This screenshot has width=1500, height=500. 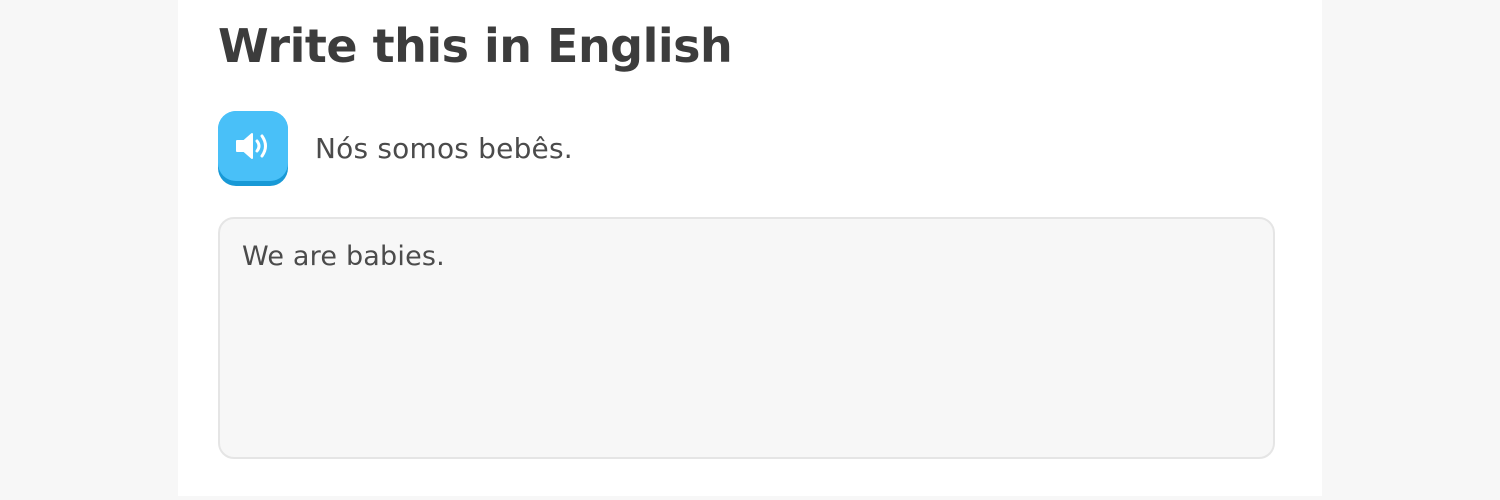 What do you see at coordinates (444, 148) in the screenshot?
I see `prompt-sentence: Nós somos bebês.` at bounding box center [444, 148].